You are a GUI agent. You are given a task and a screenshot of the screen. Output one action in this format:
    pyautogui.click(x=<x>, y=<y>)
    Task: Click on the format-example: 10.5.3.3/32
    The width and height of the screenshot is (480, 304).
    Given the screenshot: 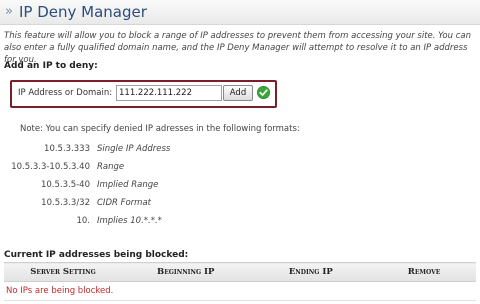 What is the action you would take?
    pyautogui.click(x=65, y=203)
    